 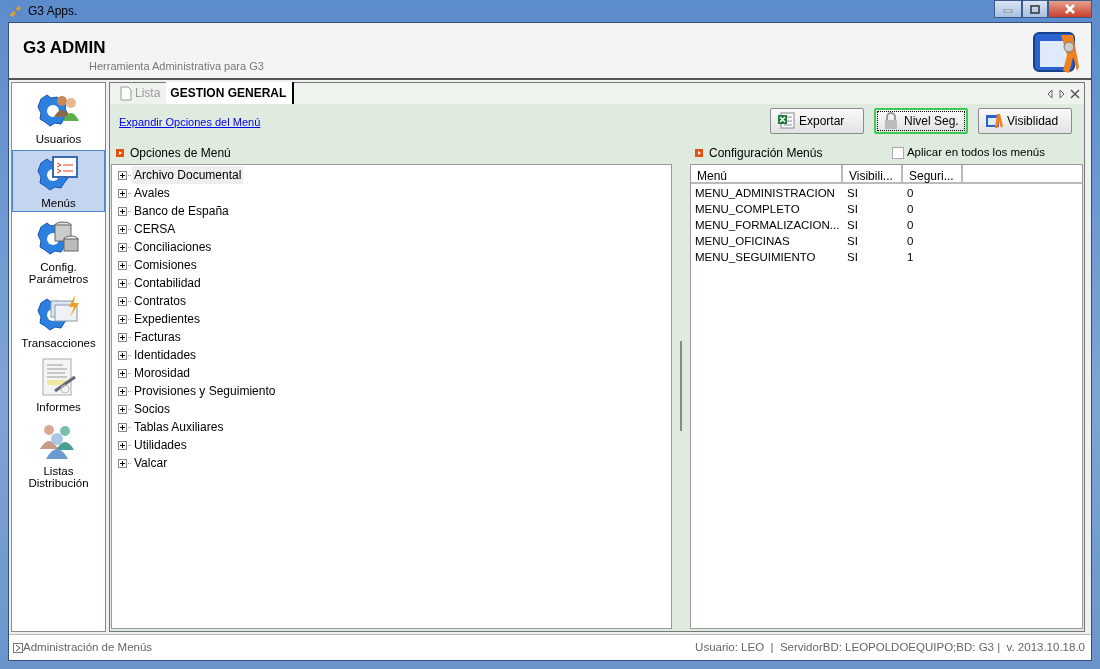 What do you see at coordinates (975, 153) in the screenshot?
I see `checkbox-label: Aplicar en todos los menús` at bounding box center [975, 153].